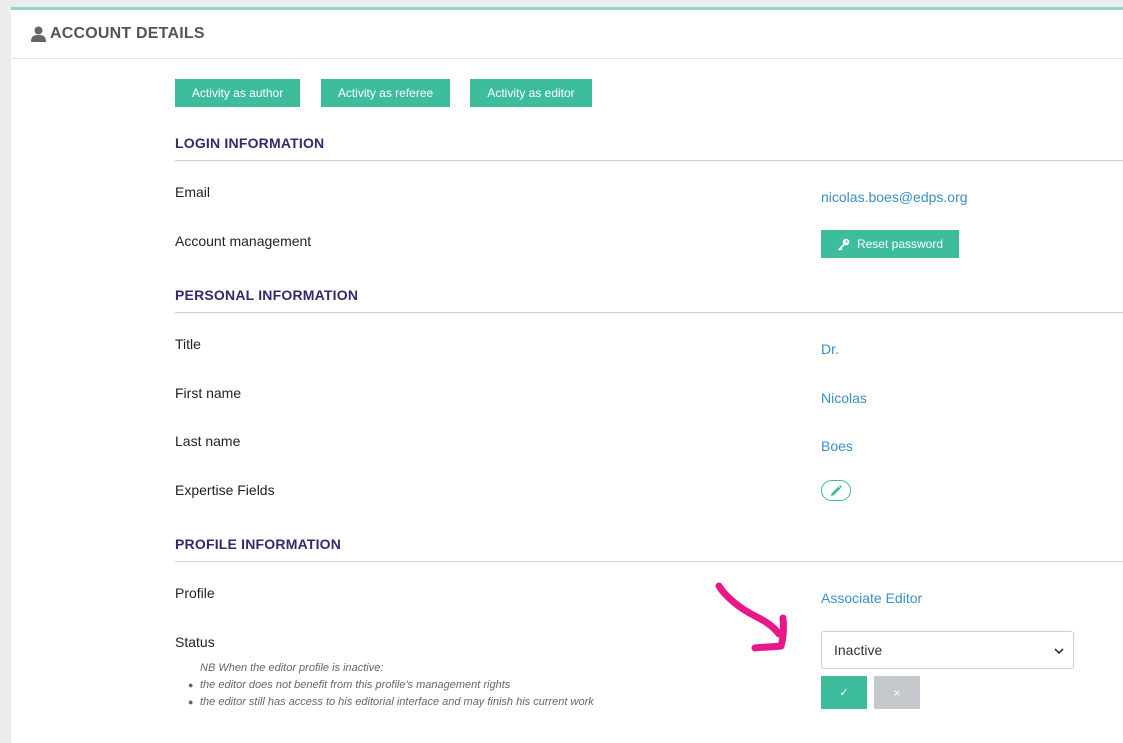 The height and width of the screenshot is (743, 1123). I want to click on login-section-title: LOGIN INFORMATION, so click(250, 143).